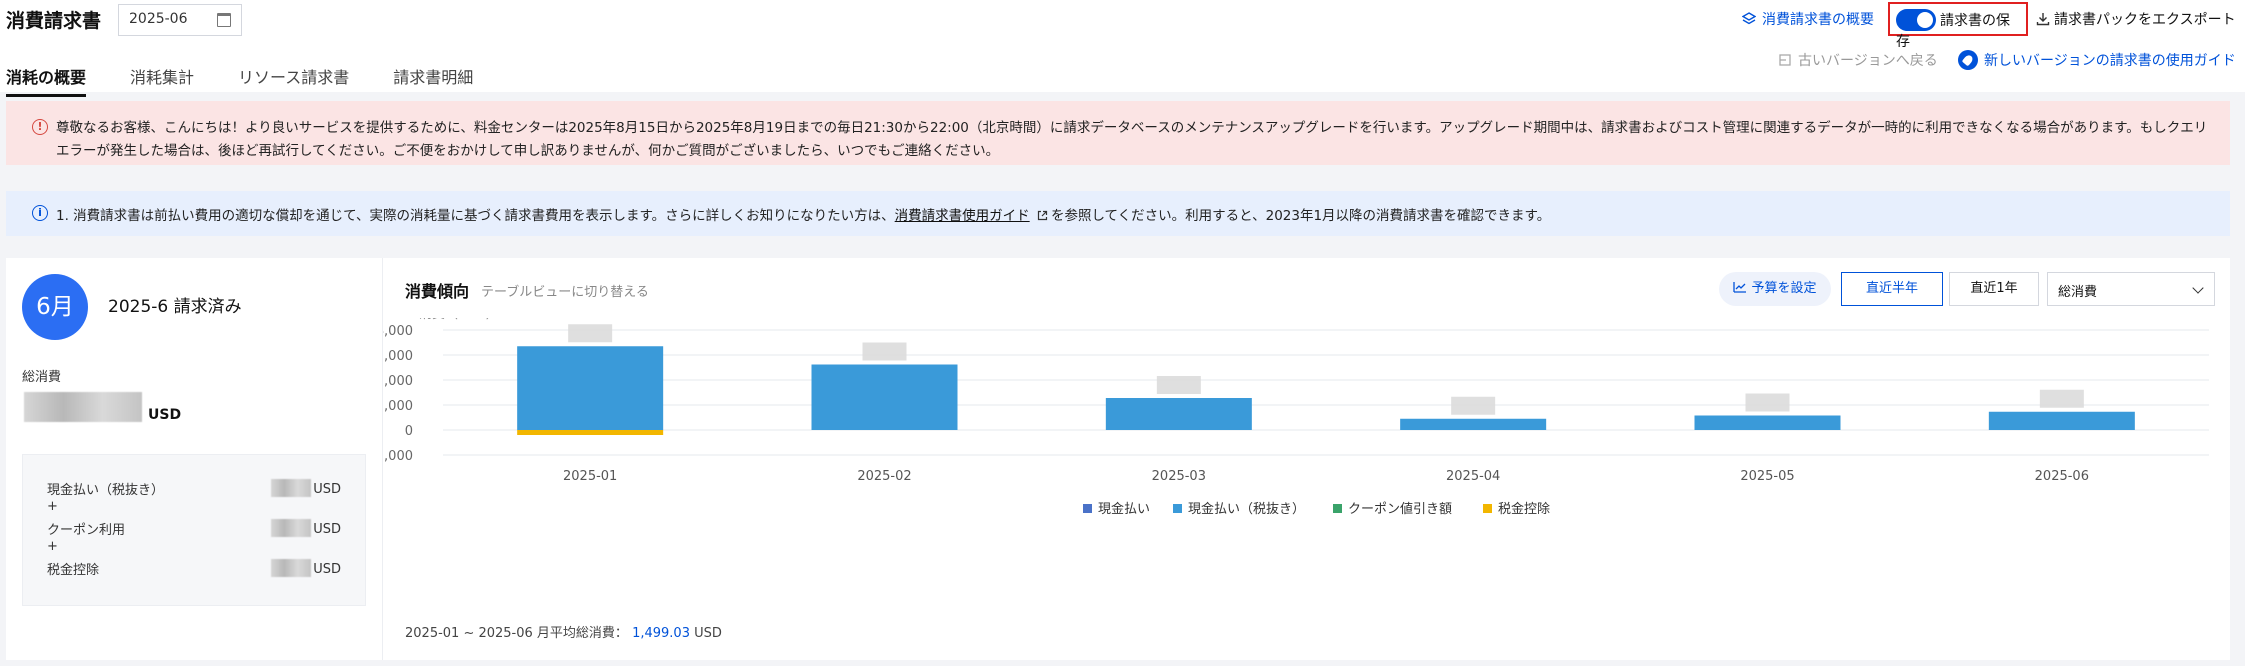 This screenshot has height=666, width=2245. Describe the element at coordinates (1740, 287) in the screenshot. I see `trend-icon` at that location.